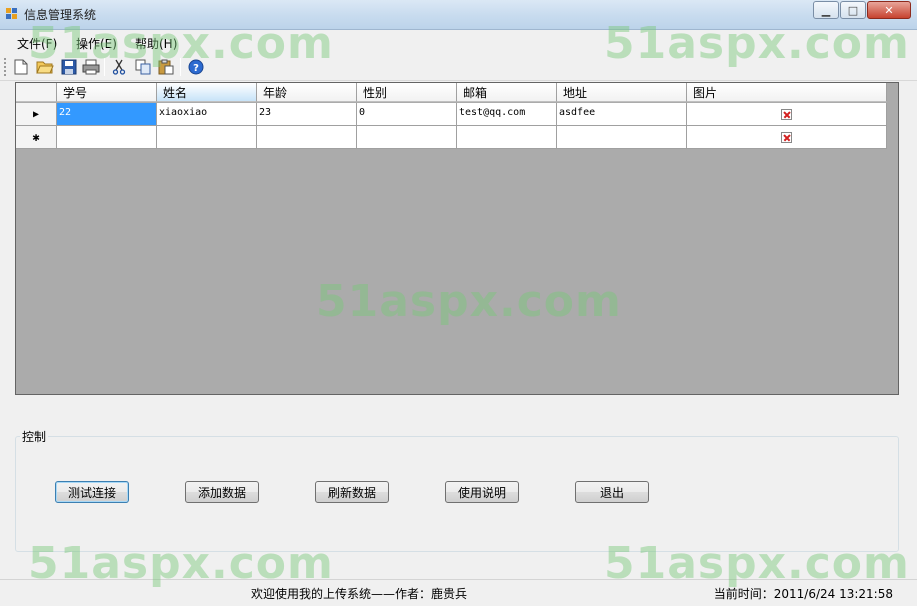 Image resolution: width=917 pixels, height=606 pixels. I want to click on window-title: 信息管理系统, so click(60, 15).